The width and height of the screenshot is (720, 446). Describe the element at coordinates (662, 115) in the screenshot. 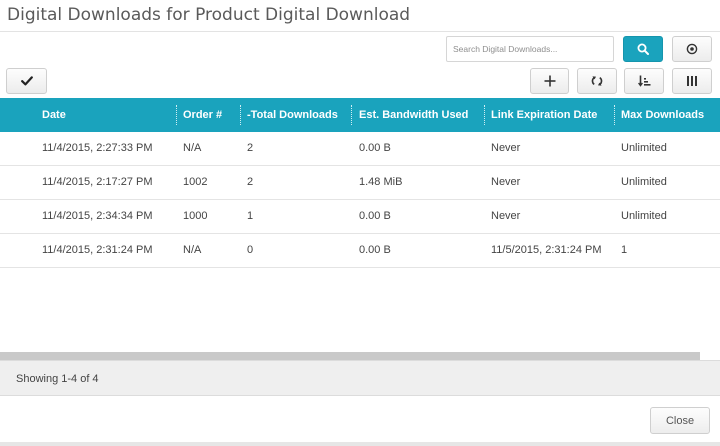

I see `column-header-max-downloads: Max Downloads` at that location.